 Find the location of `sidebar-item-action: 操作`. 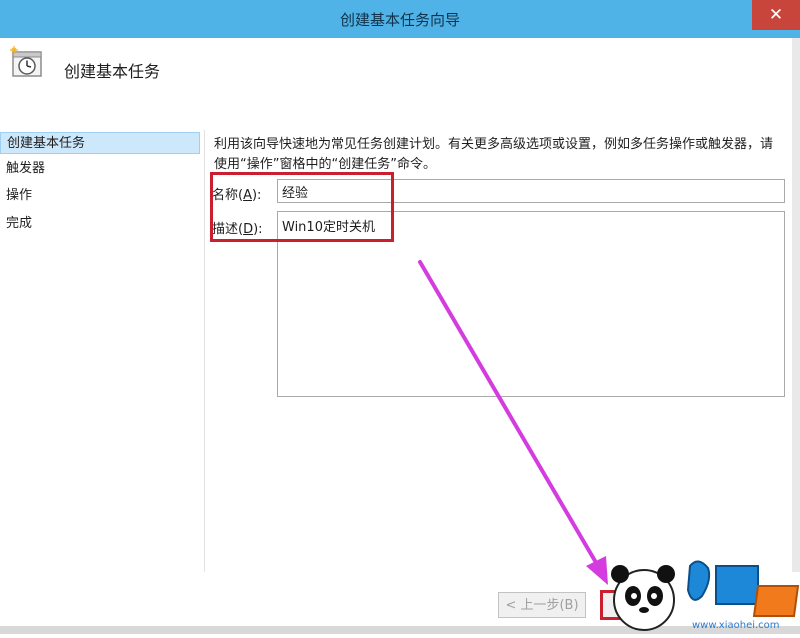

sidebar-item-action: 操作 is located at coordinates (100, 196).